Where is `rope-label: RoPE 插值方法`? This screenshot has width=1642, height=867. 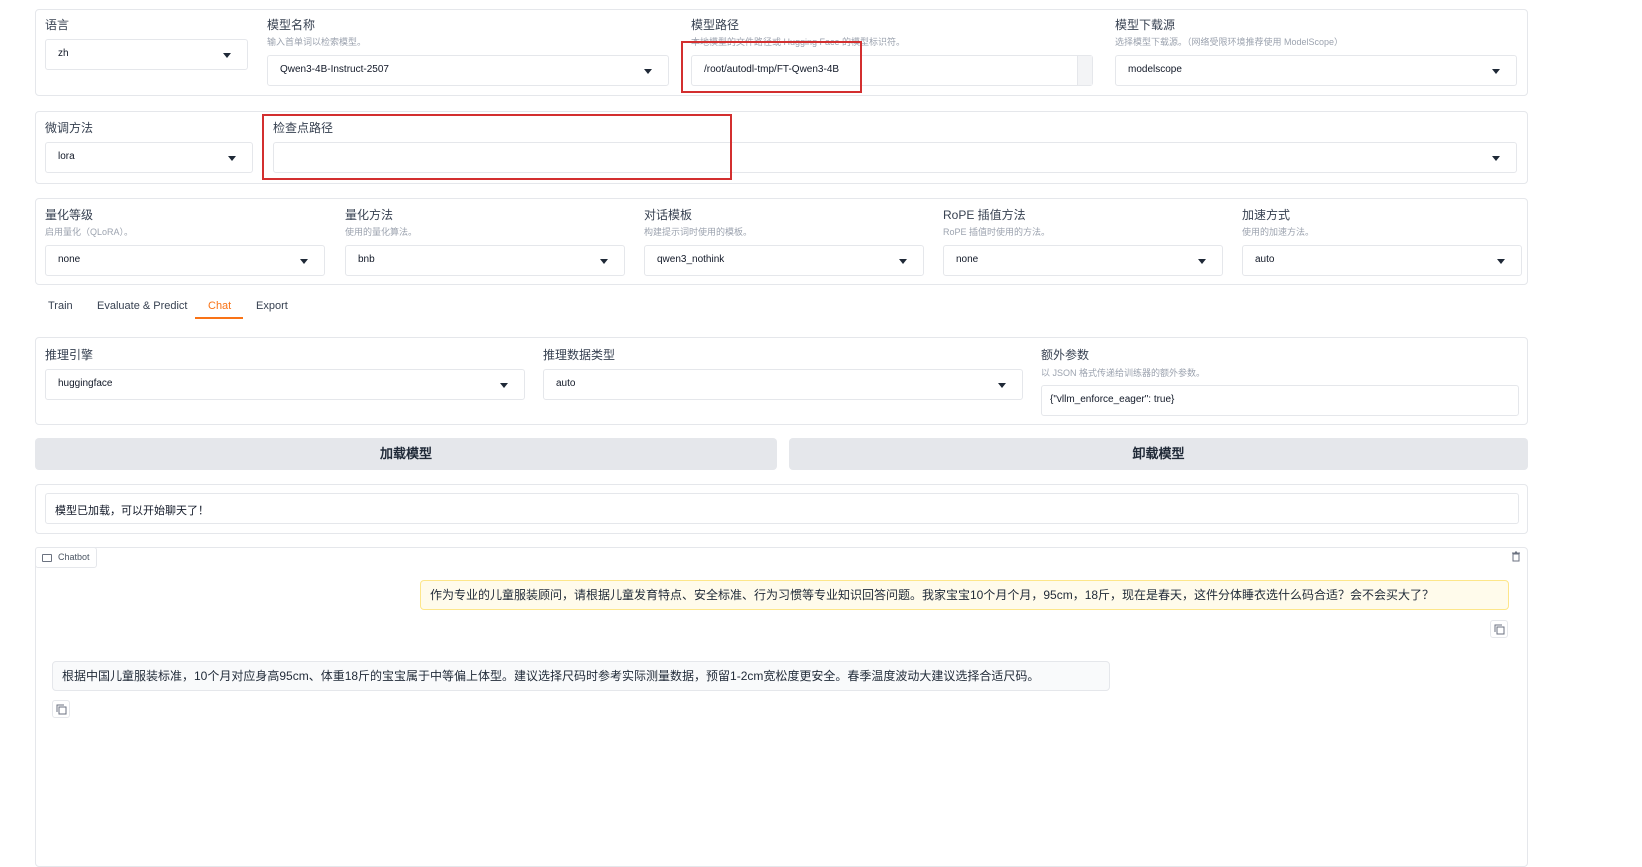
rope-label: RoPE 插值方法 is located at coordinates (984, 215).